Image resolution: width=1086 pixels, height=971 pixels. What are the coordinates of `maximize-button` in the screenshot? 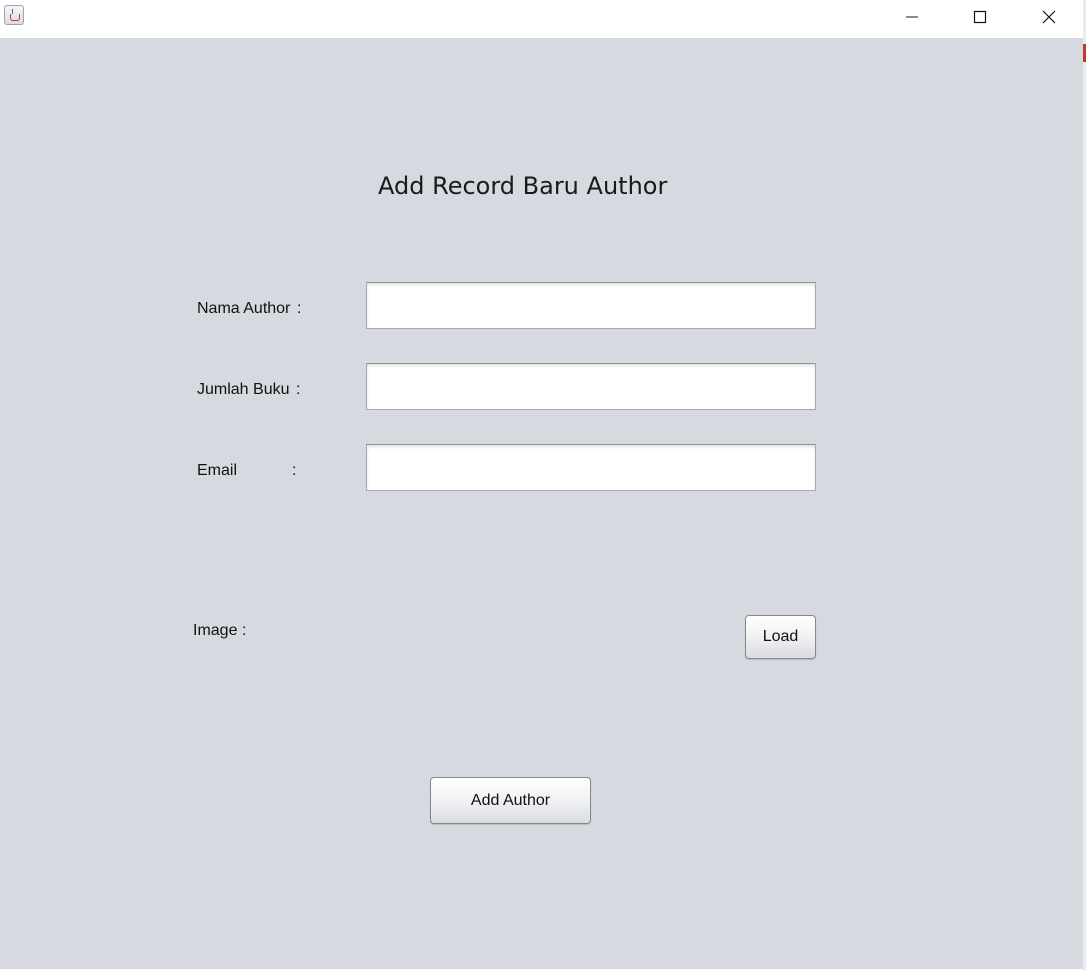 It's located at (980, 17).